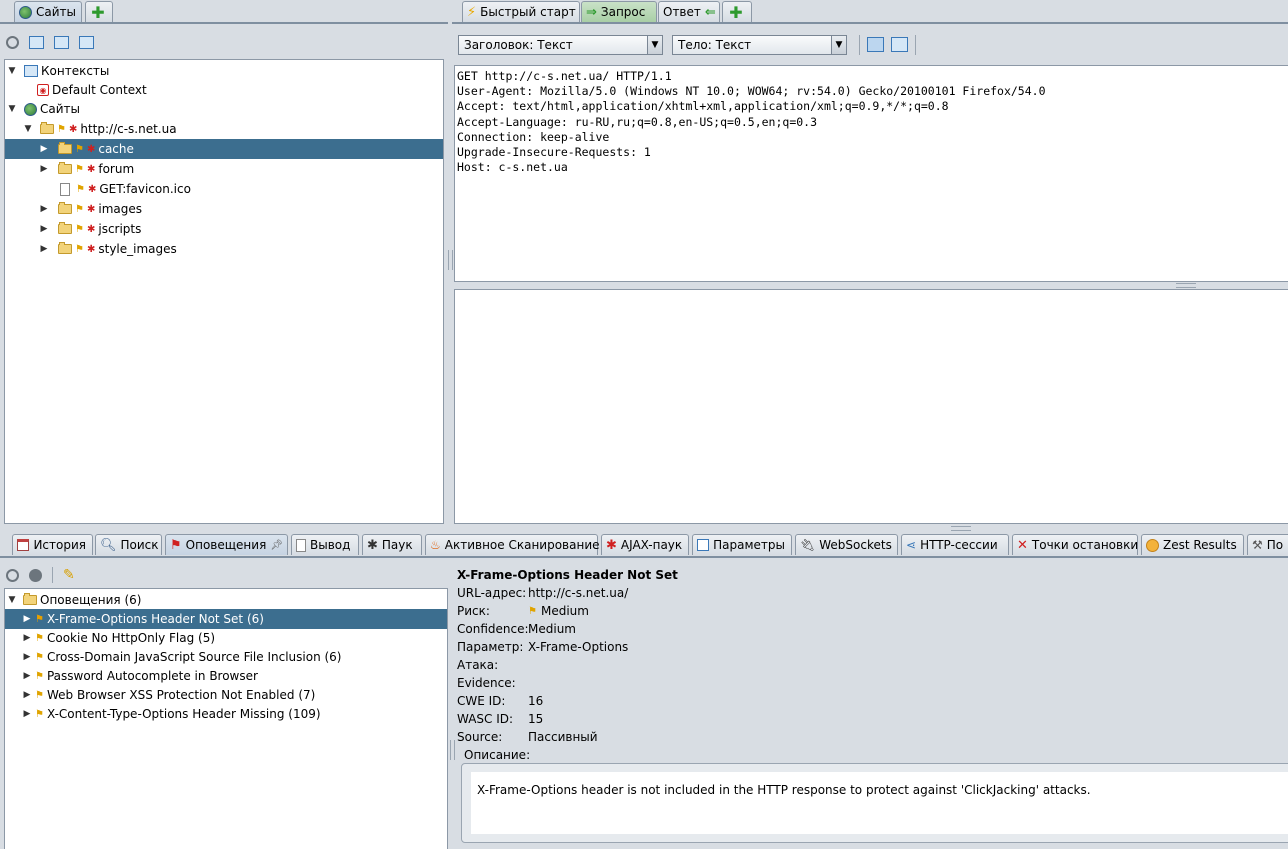  What do you see at coordinates (875, 44) in the screenshot?
I see `split-vertical-icon` at bounding box center [875, 44].